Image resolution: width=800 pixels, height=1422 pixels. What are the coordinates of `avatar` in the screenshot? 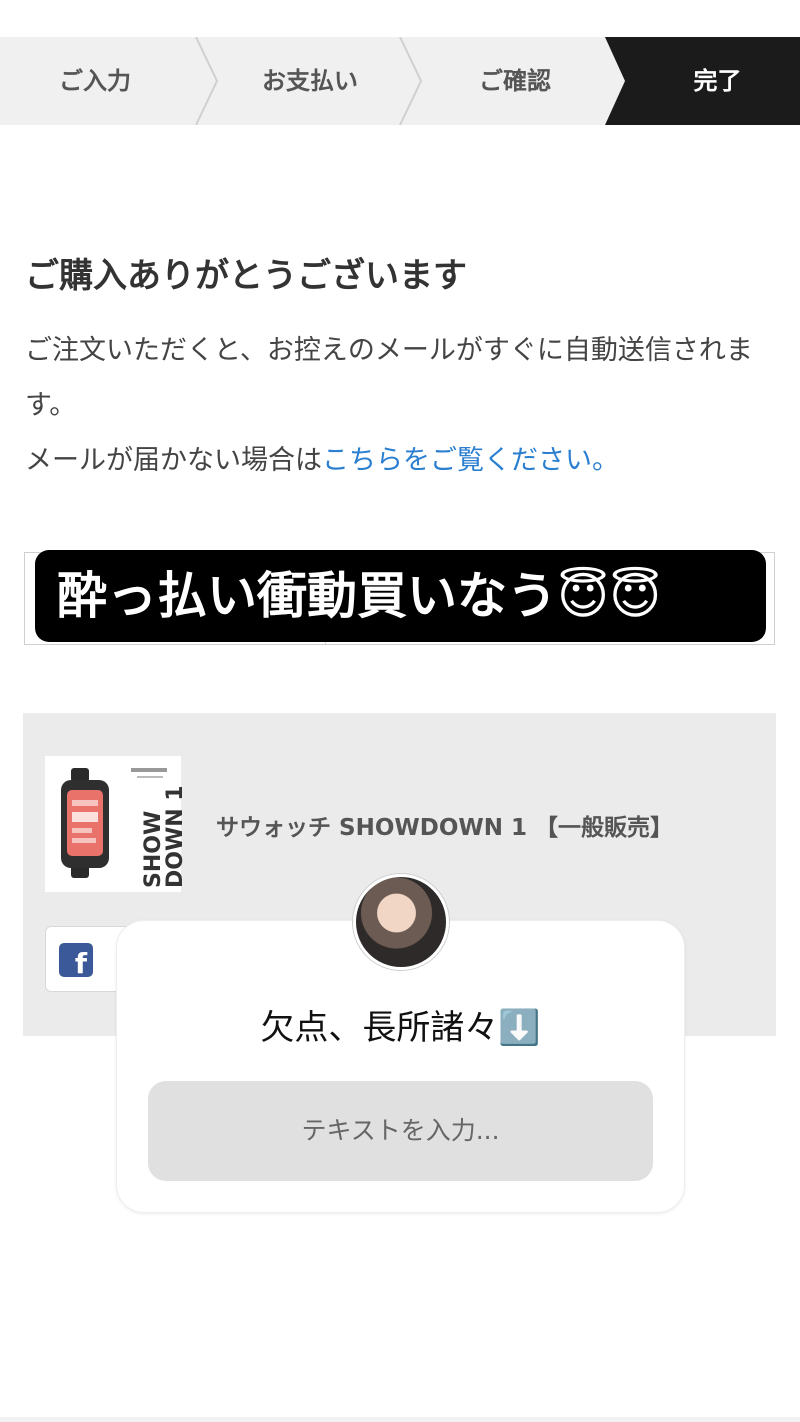 It's located at (401, 922).